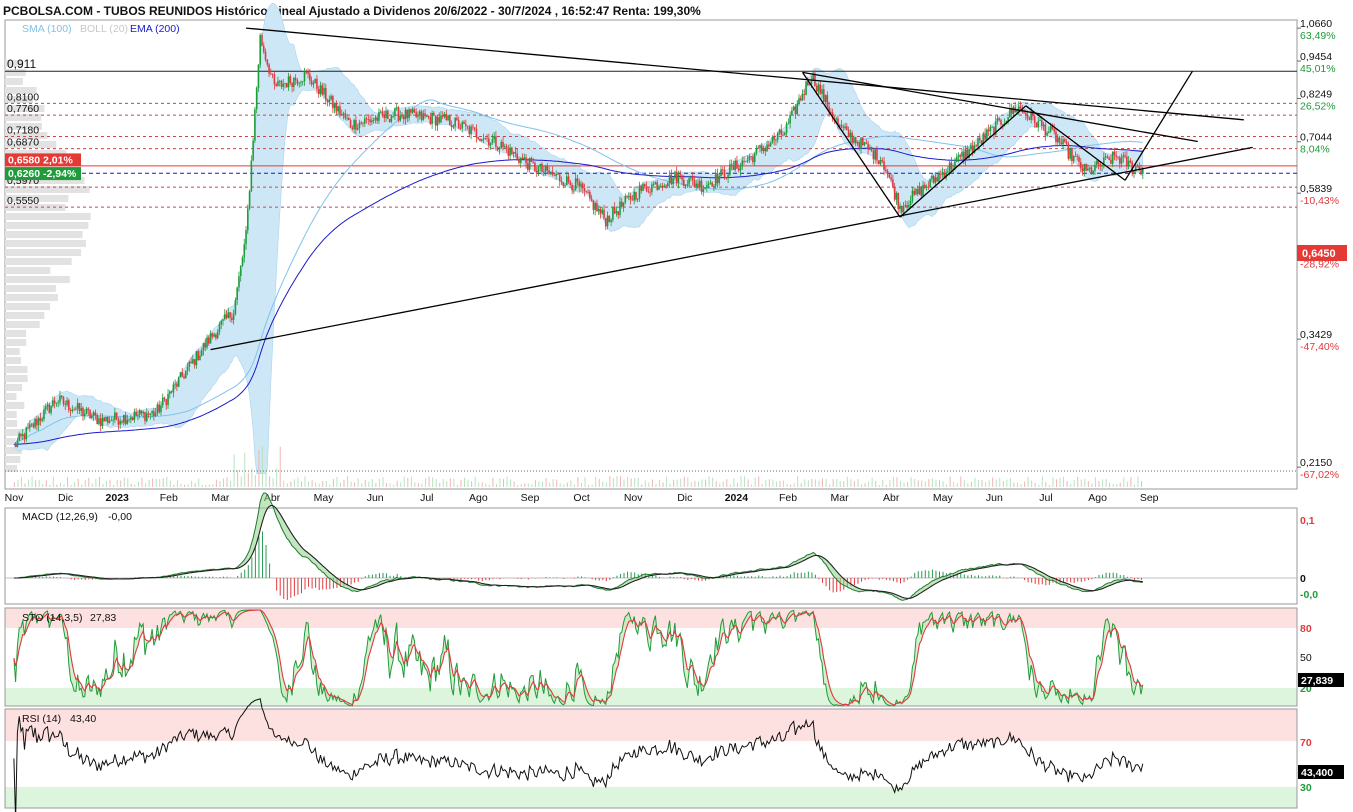 Image resolution: width=1353 pixels, height=812 pixels. Describe the element at coordinates (65, 498) in the screenshot. I see `month-label: Dic` at that location.